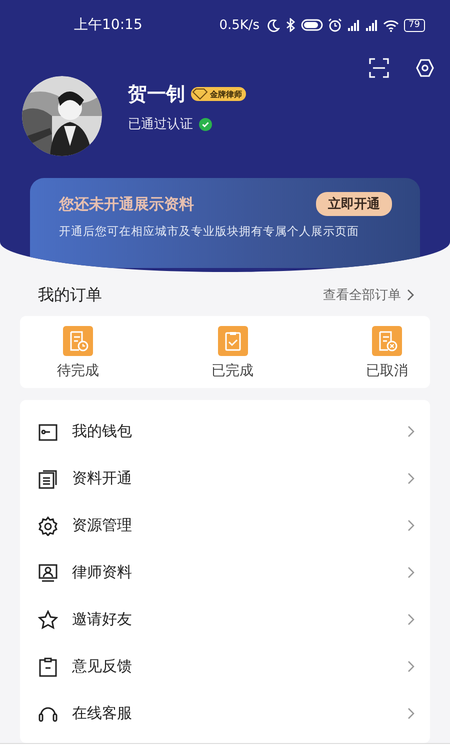 This screenshot has height=750, width=450. Describe the element at coordinates (160, 124) in the screenshot. I see `verified-text: 已通过认证` at that location.